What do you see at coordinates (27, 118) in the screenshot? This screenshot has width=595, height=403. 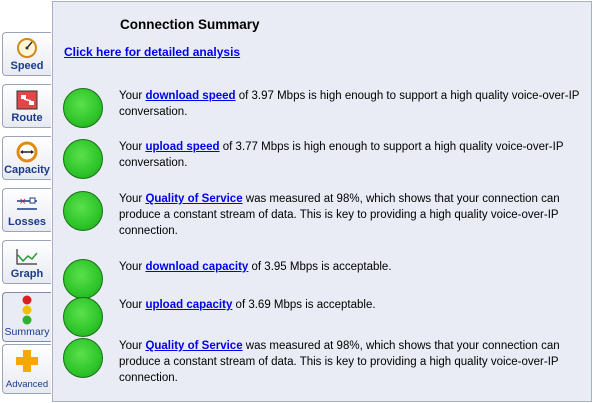 I see `tab-route-label: Route` at bounding box center [27, 118].